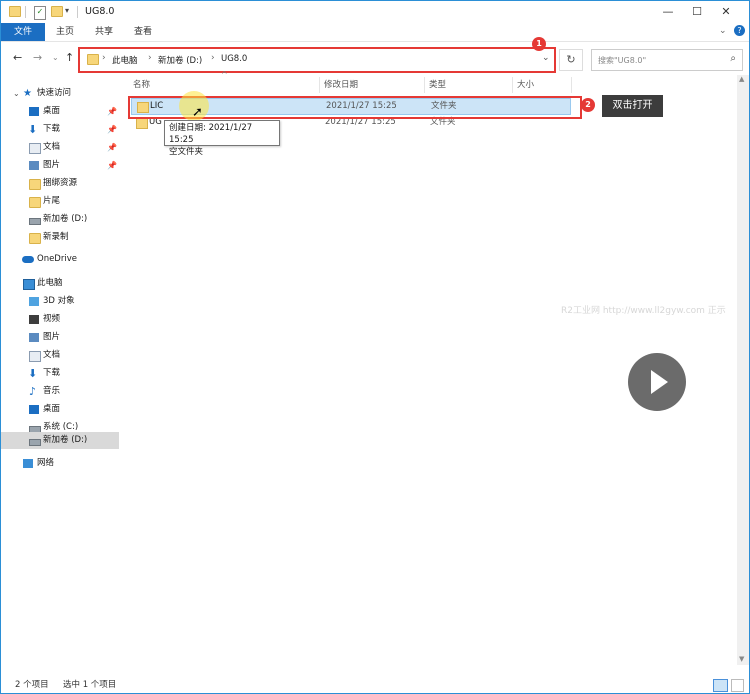 Image resolution: width=750 pixels, height=694 pixels. Describe the element at coordinates (667, 60) in the screenshot. I see `search-input: 搜索"UG8.0" ⌕` at that location.